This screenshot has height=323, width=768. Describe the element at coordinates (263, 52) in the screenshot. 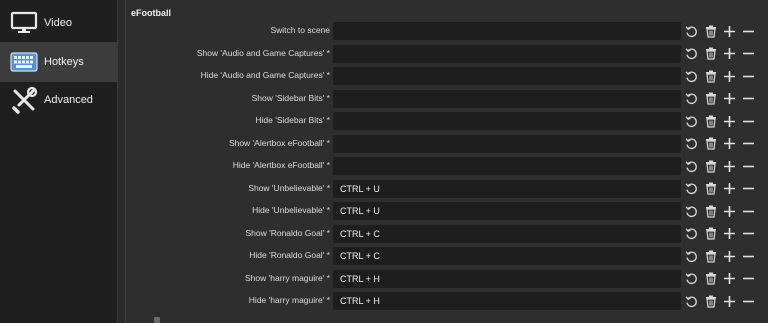

I see `hotkey-label: Show 'Audio and Game Captures' *` at that location.